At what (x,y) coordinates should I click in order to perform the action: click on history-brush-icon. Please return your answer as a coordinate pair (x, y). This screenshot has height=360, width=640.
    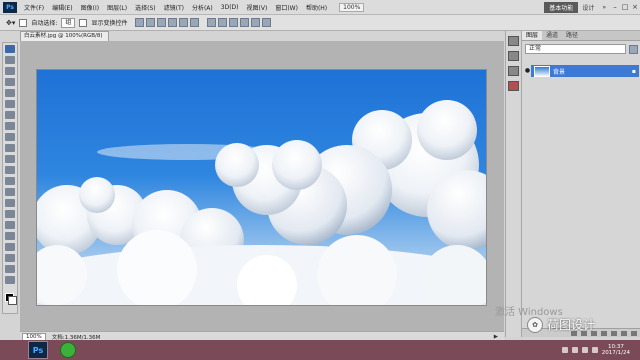
    Looking at the image, I should click on (10, 148).